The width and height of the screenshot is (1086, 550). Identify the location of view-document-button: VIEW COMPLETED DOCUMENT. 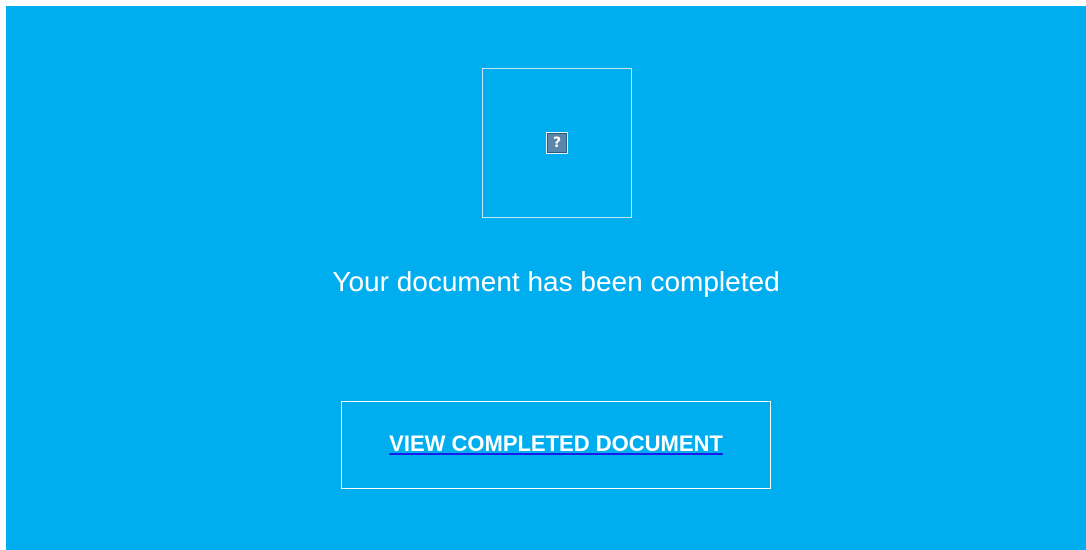
(556, 445).